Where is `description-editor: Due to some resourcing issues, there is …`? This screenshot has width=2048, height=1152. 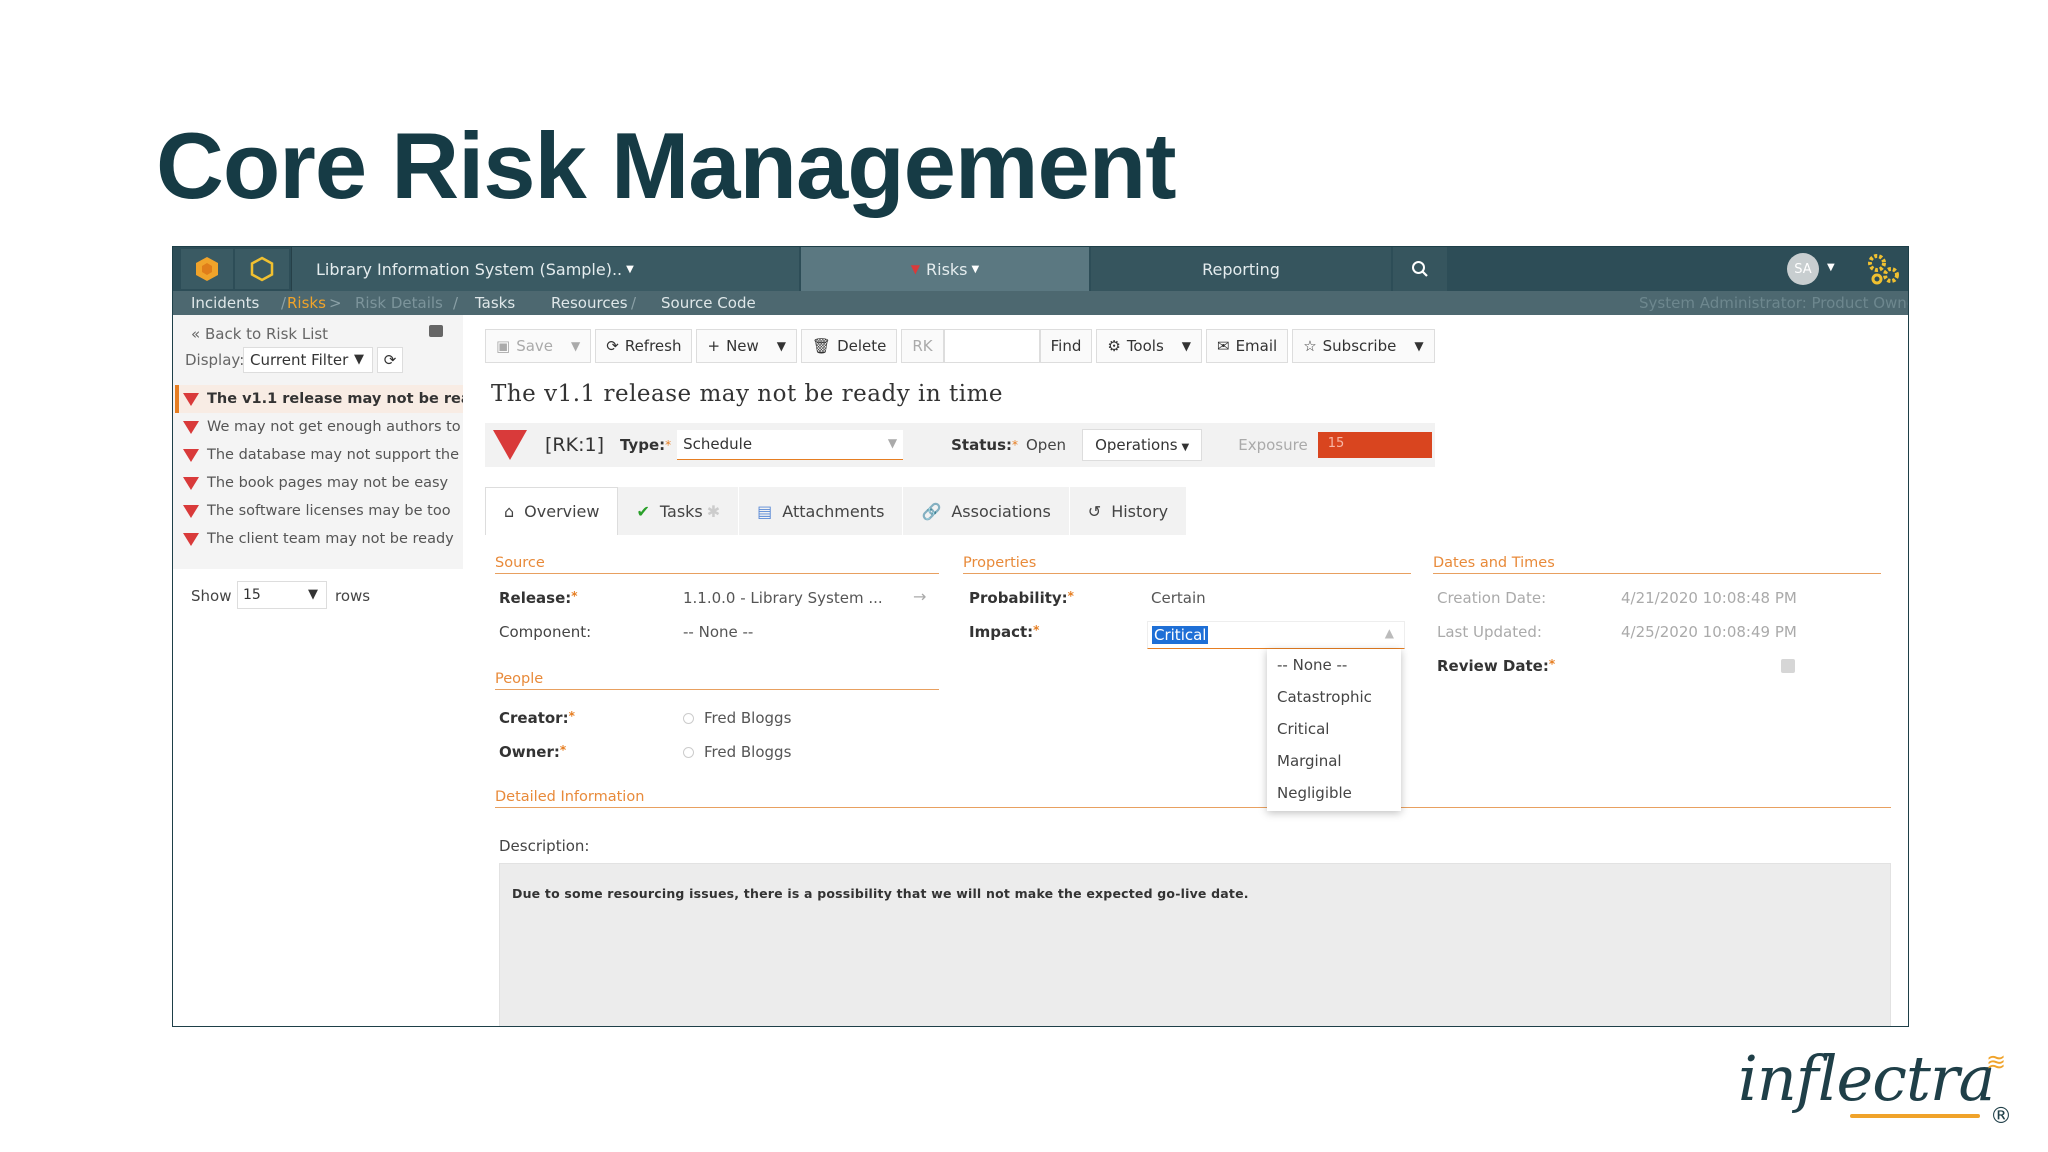
description-editor: Due to some resourcing issues, there is … is located at coordinates (1195, 944).